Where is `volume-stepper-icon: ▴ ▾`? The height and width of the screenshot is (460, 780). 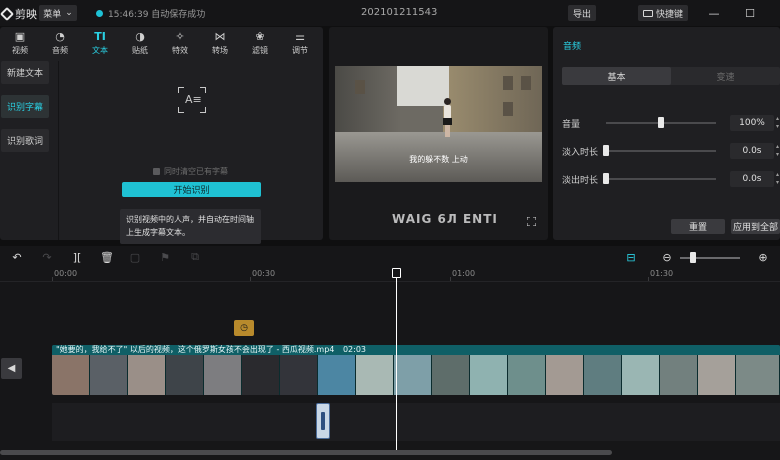 volume-stepper-icon: ▴ ▾ is located at coordinates (778, 123).